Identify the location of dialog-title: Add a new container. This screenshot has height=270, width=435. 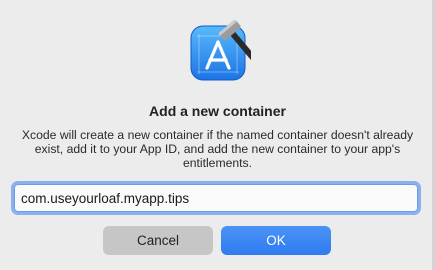
(217, 111).